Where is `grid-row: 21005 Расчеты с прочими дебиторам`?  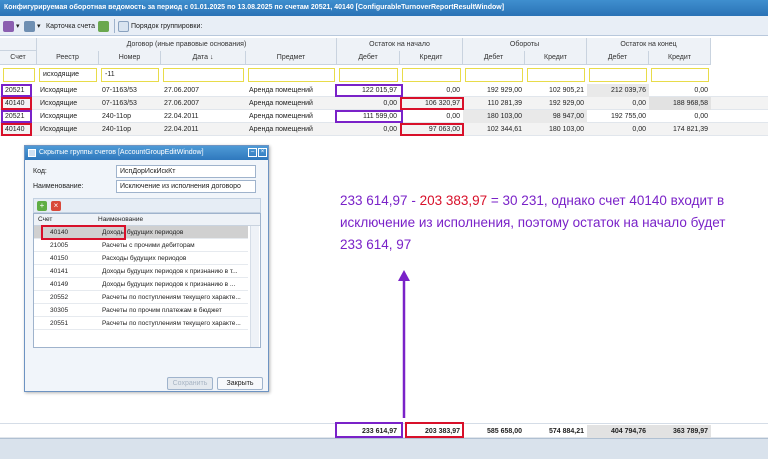
grid-row: 21005 Расчеты с прочими дебиторам is located at coordinates (141, 245).